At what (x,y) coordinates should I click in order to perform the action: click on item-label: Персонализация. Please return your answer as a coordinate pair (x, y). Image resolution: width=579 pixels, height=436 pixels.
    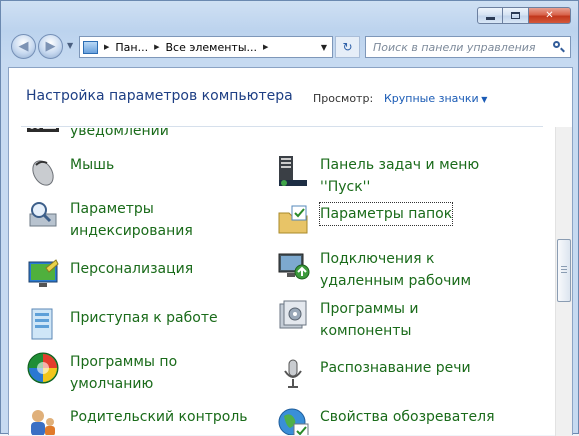
    Looking at the image, I should click on (132, 269).